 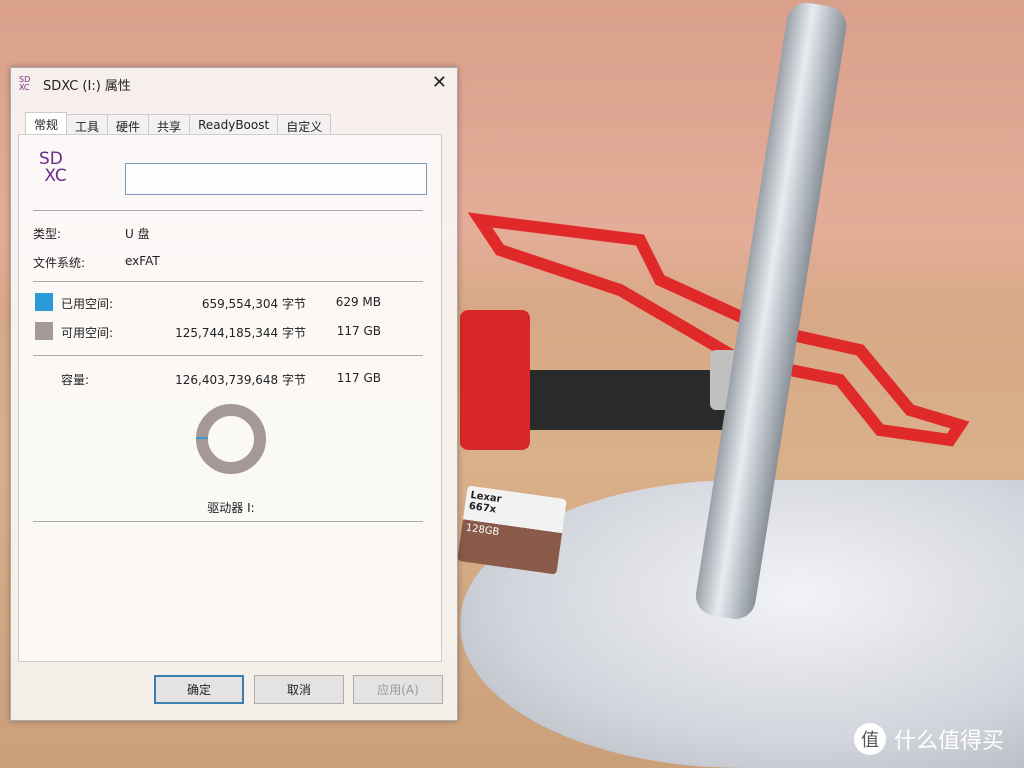 What do you see at coordinates (949, 741) in the screenshot?
I see `watermark-text: 什么值得买` at bounding box center [949, 741].